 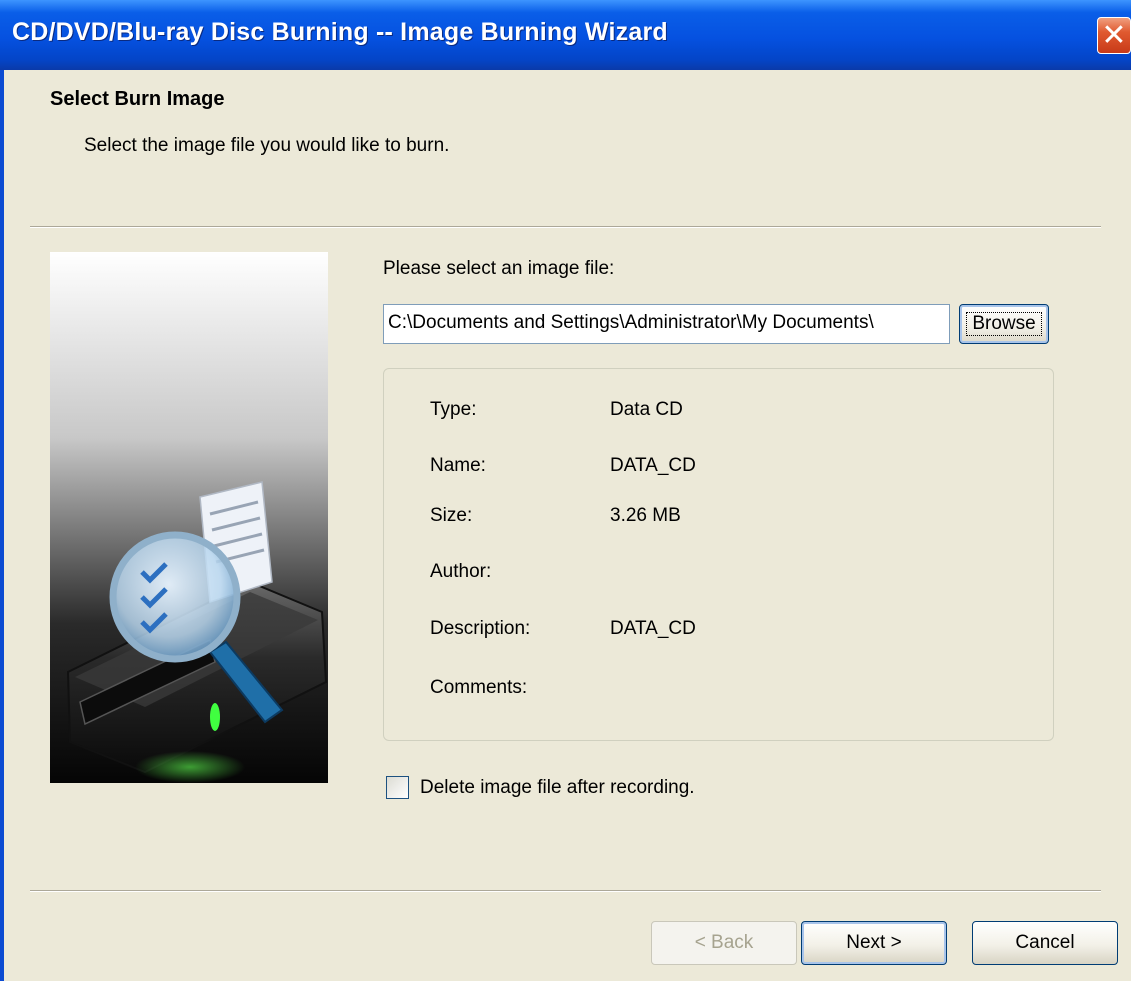 I want to click on type-value: Data CD, so click(x=646, y=409).